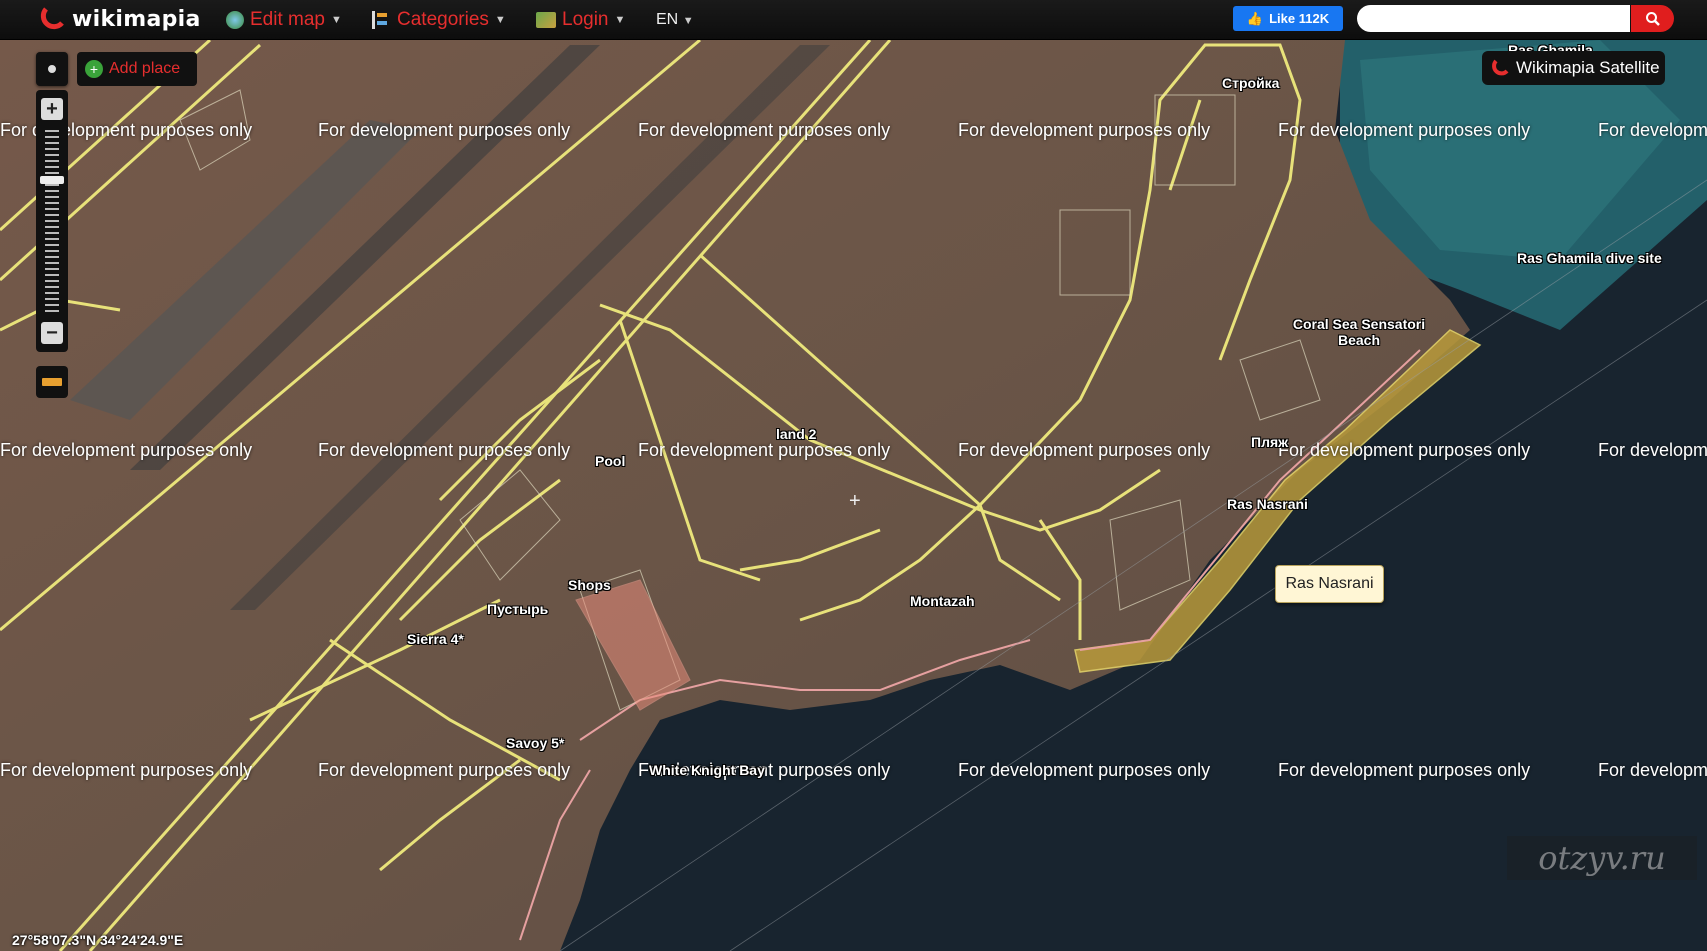  I want to click on edit-map-menu: Edit map ▼, so click(284, 20).